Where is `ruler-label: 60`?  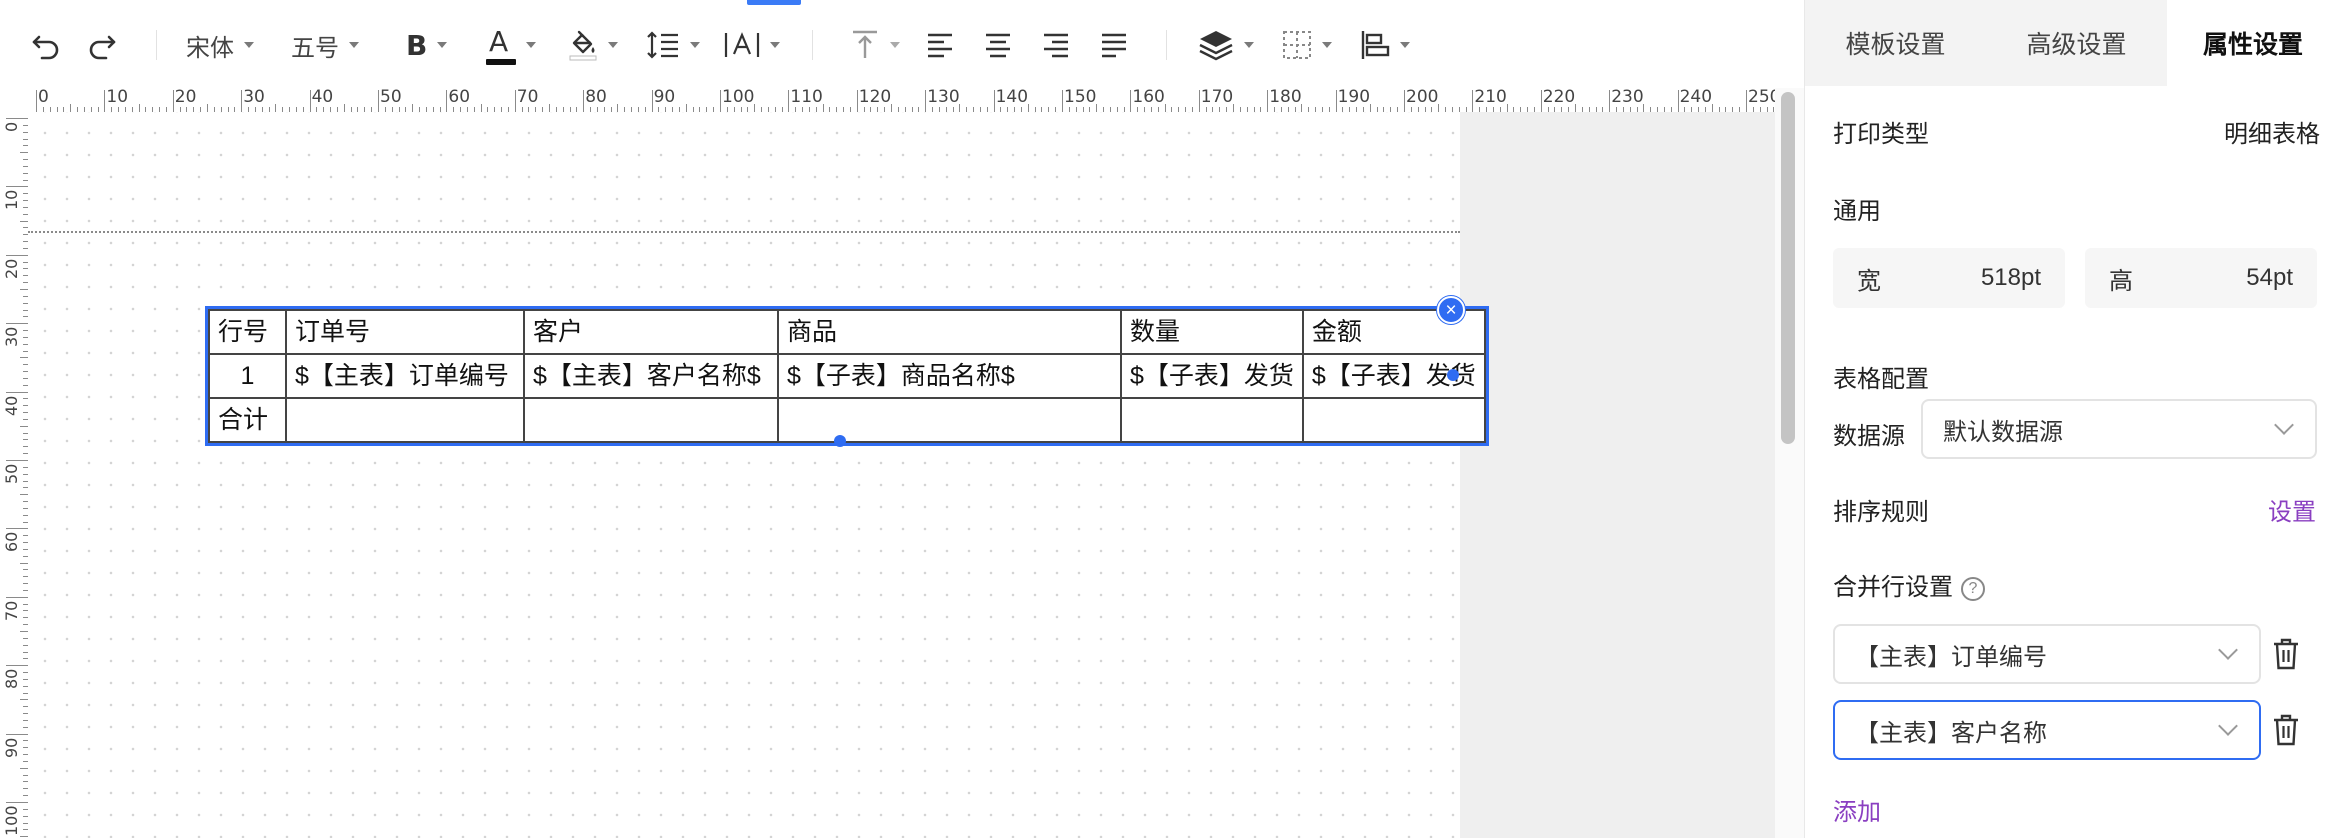 ruler-label: 60 is located at coordinates (11, 542).